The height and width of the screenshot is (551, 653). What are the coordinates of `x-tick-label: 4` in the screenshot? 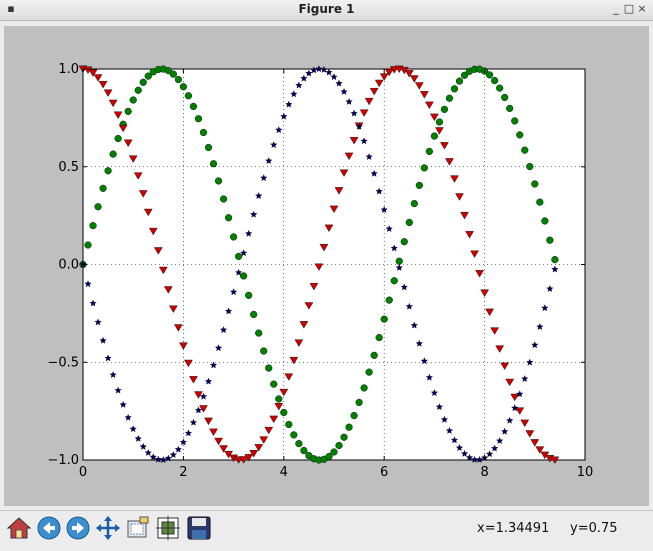 It's located at (284, 472).